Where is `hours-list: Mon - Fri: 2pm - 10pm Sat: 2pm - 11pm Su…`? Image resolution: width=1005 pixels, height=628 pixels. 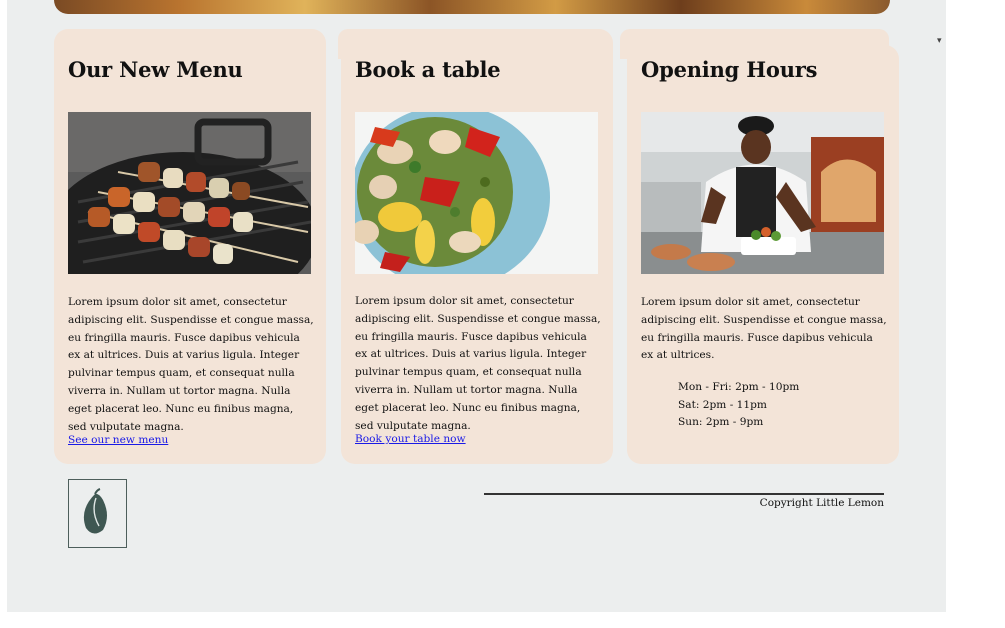
hours-list: Mon - Fri: 2pm - 10pm Sat: 2pm - 11pm Su… is located at coordinates (738, 405).